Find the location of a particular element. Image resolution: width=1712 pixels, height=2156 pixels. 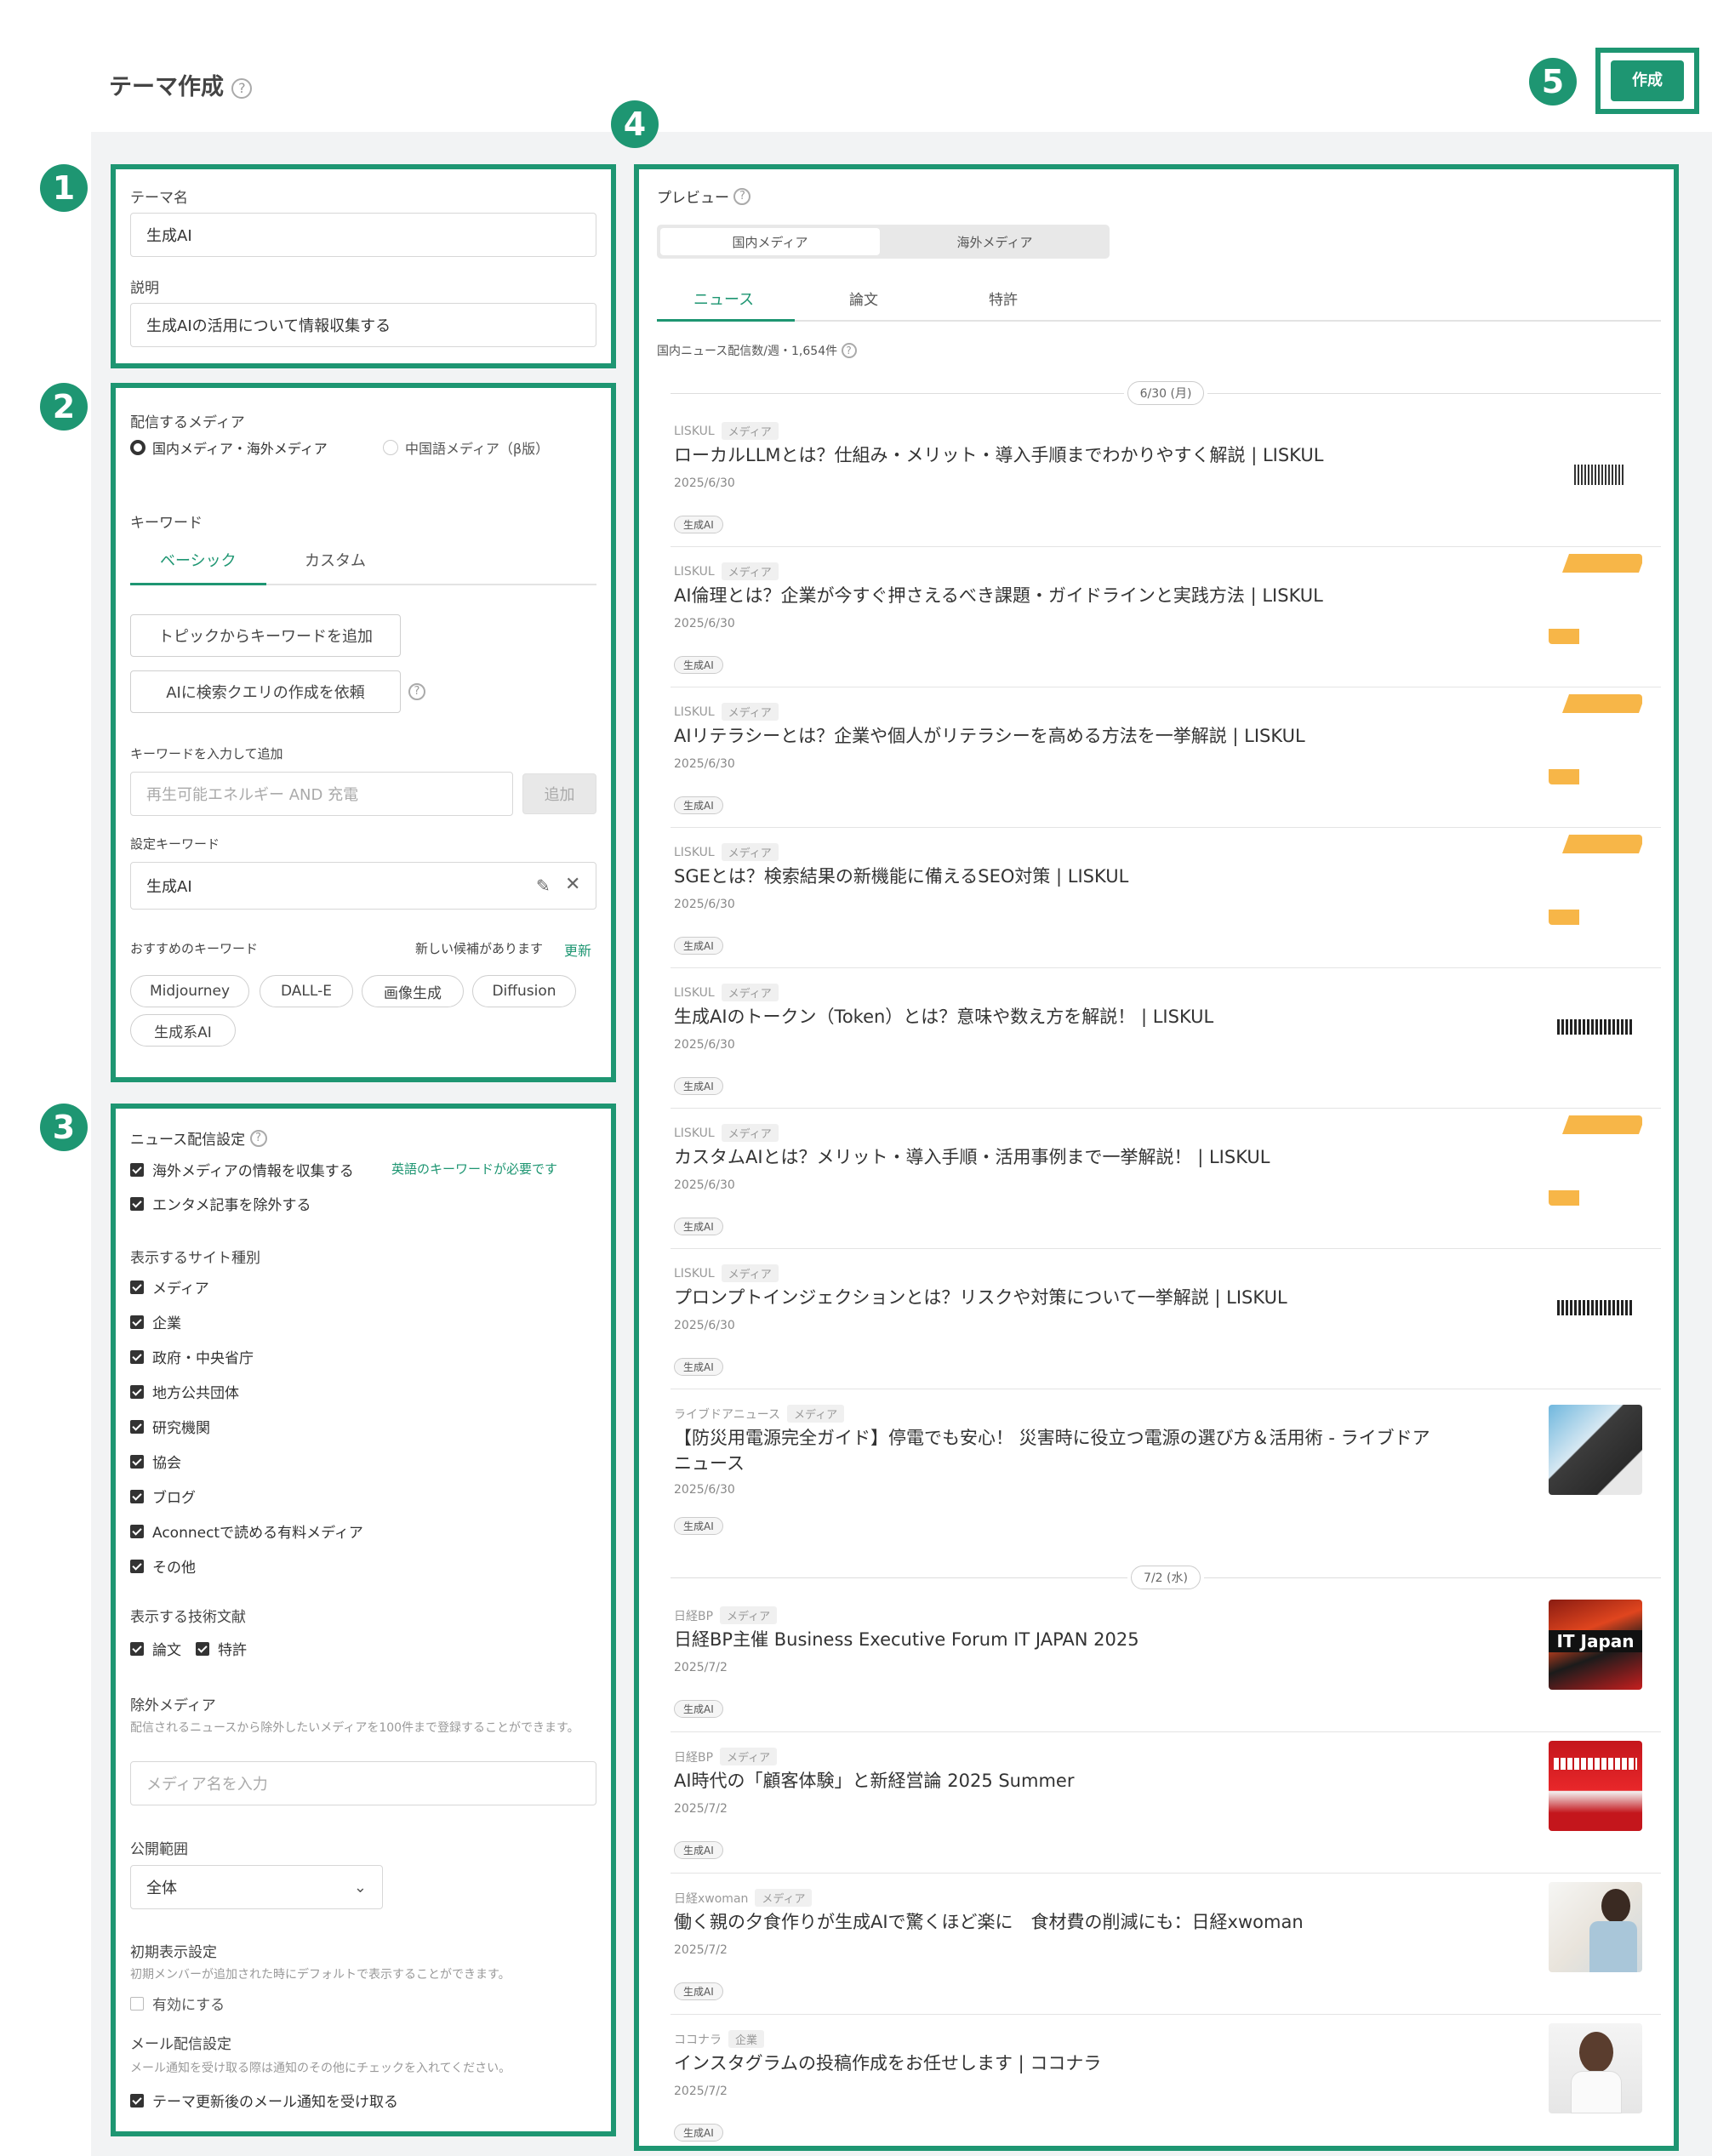

tab-custom: カスタム is located at coordinates (335, 560).